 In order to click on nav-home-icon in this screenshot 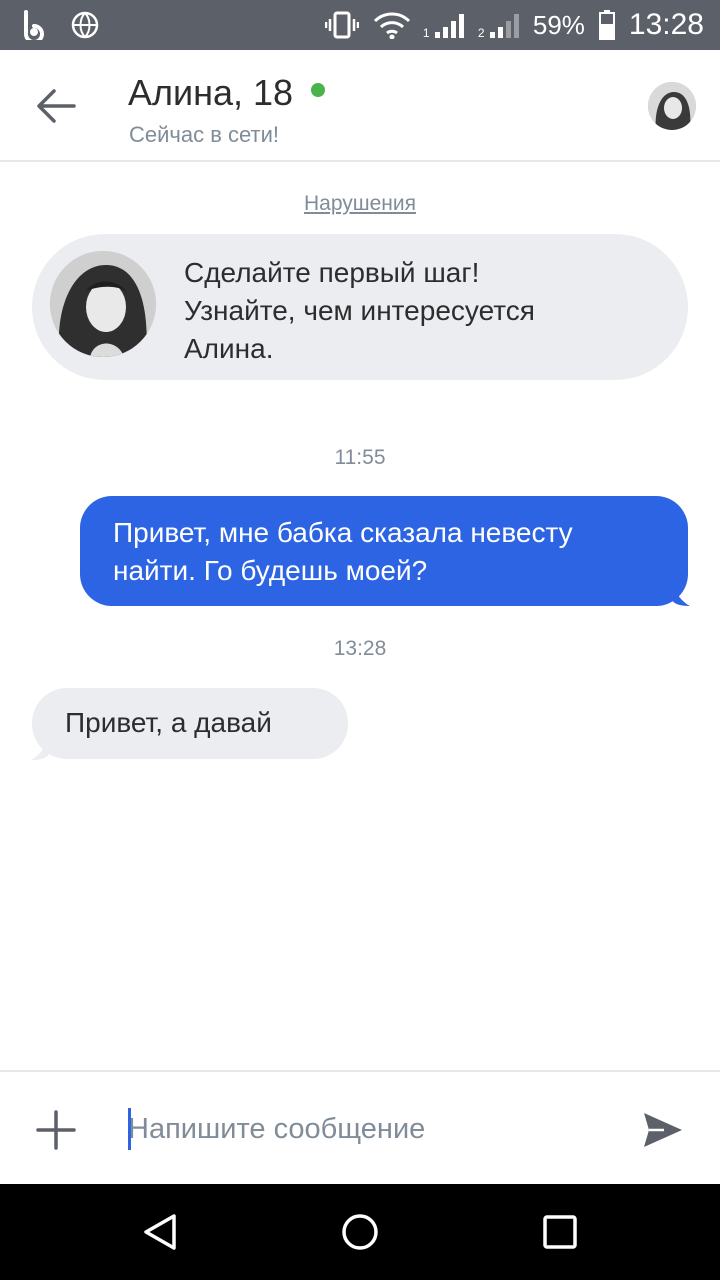, I will do `click(360, 1232)`.